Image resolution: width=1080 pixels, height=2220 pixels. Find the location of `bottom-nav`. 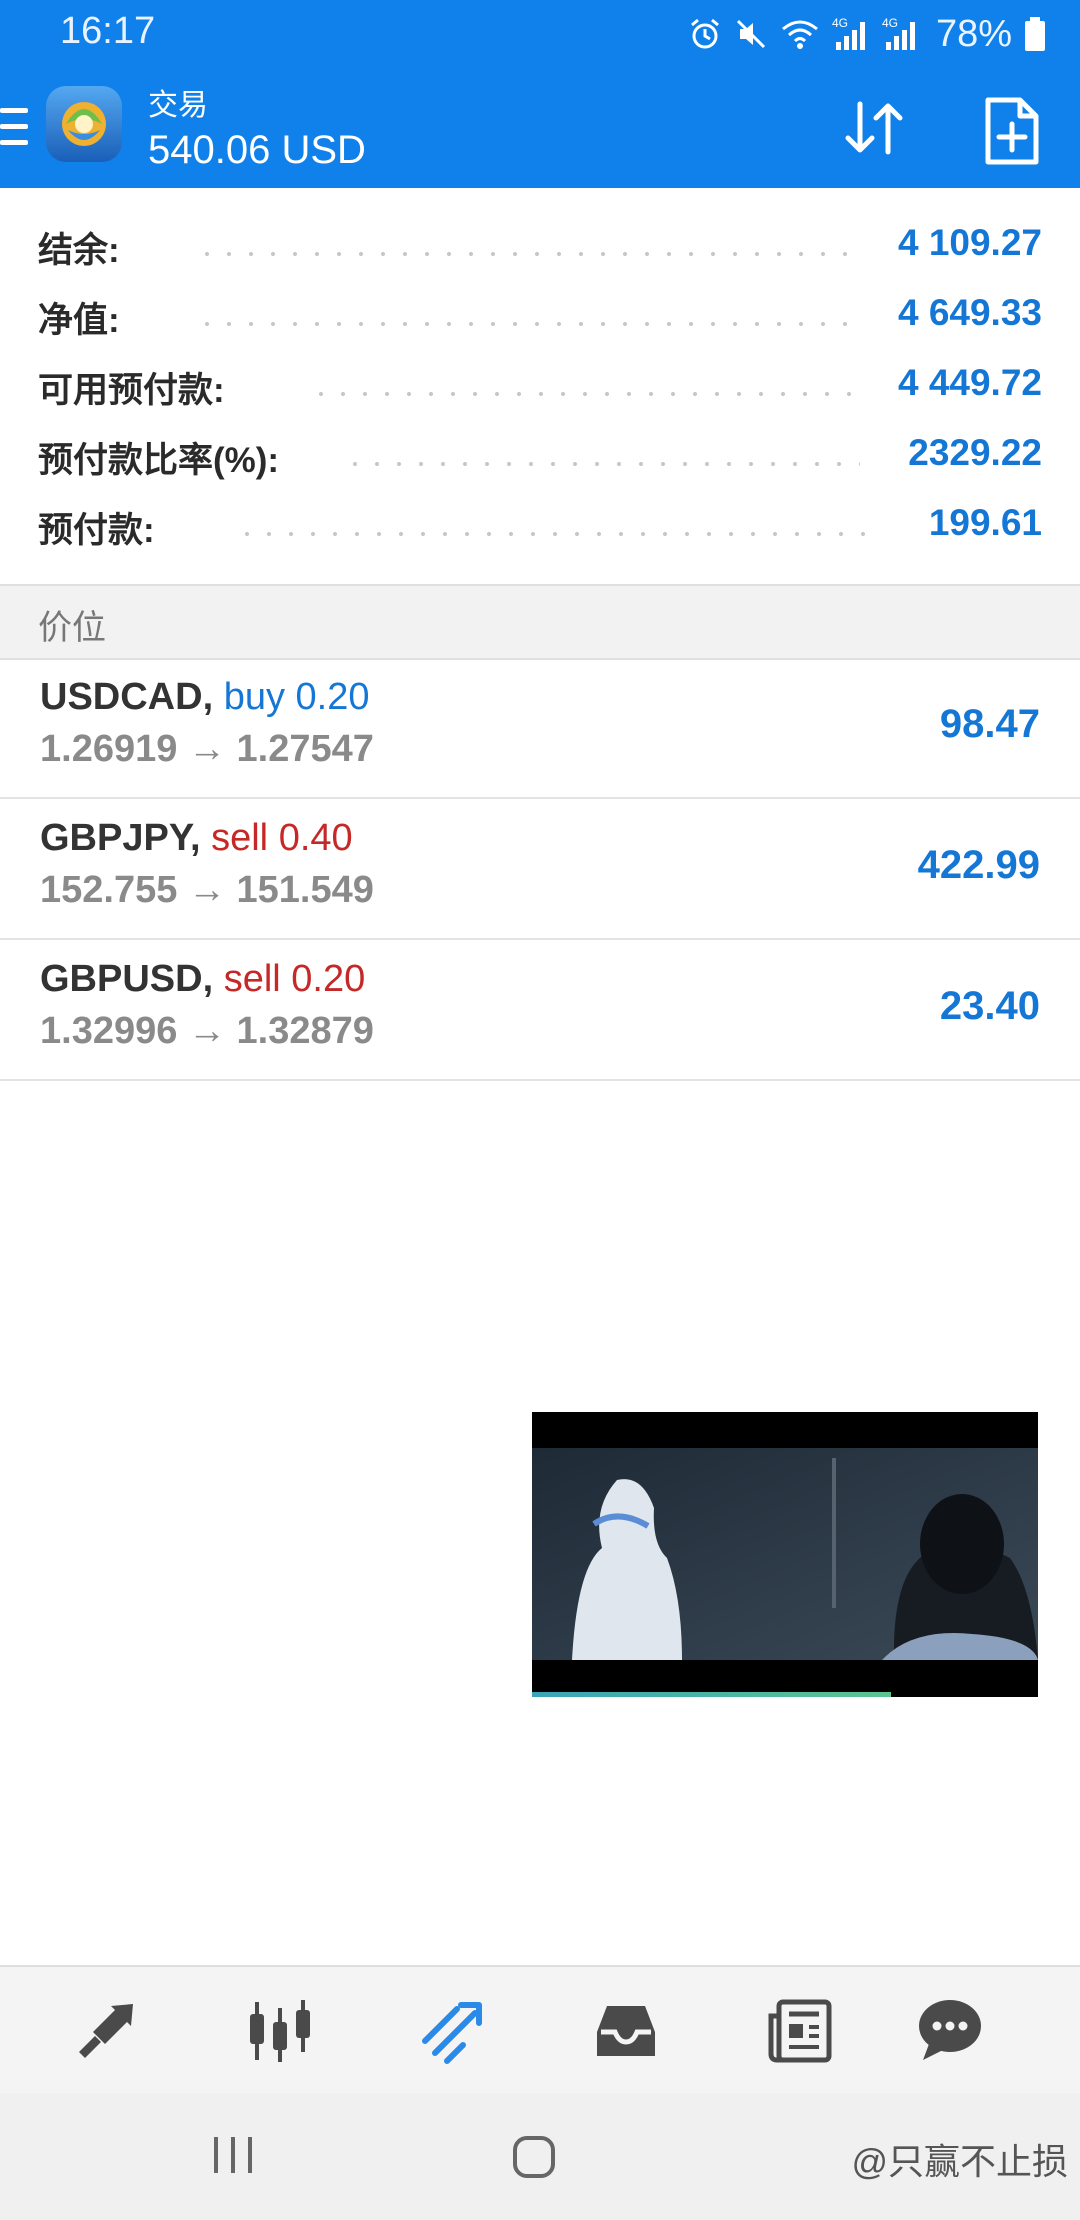

bottom-nav is located at coordinates (540, 2030).